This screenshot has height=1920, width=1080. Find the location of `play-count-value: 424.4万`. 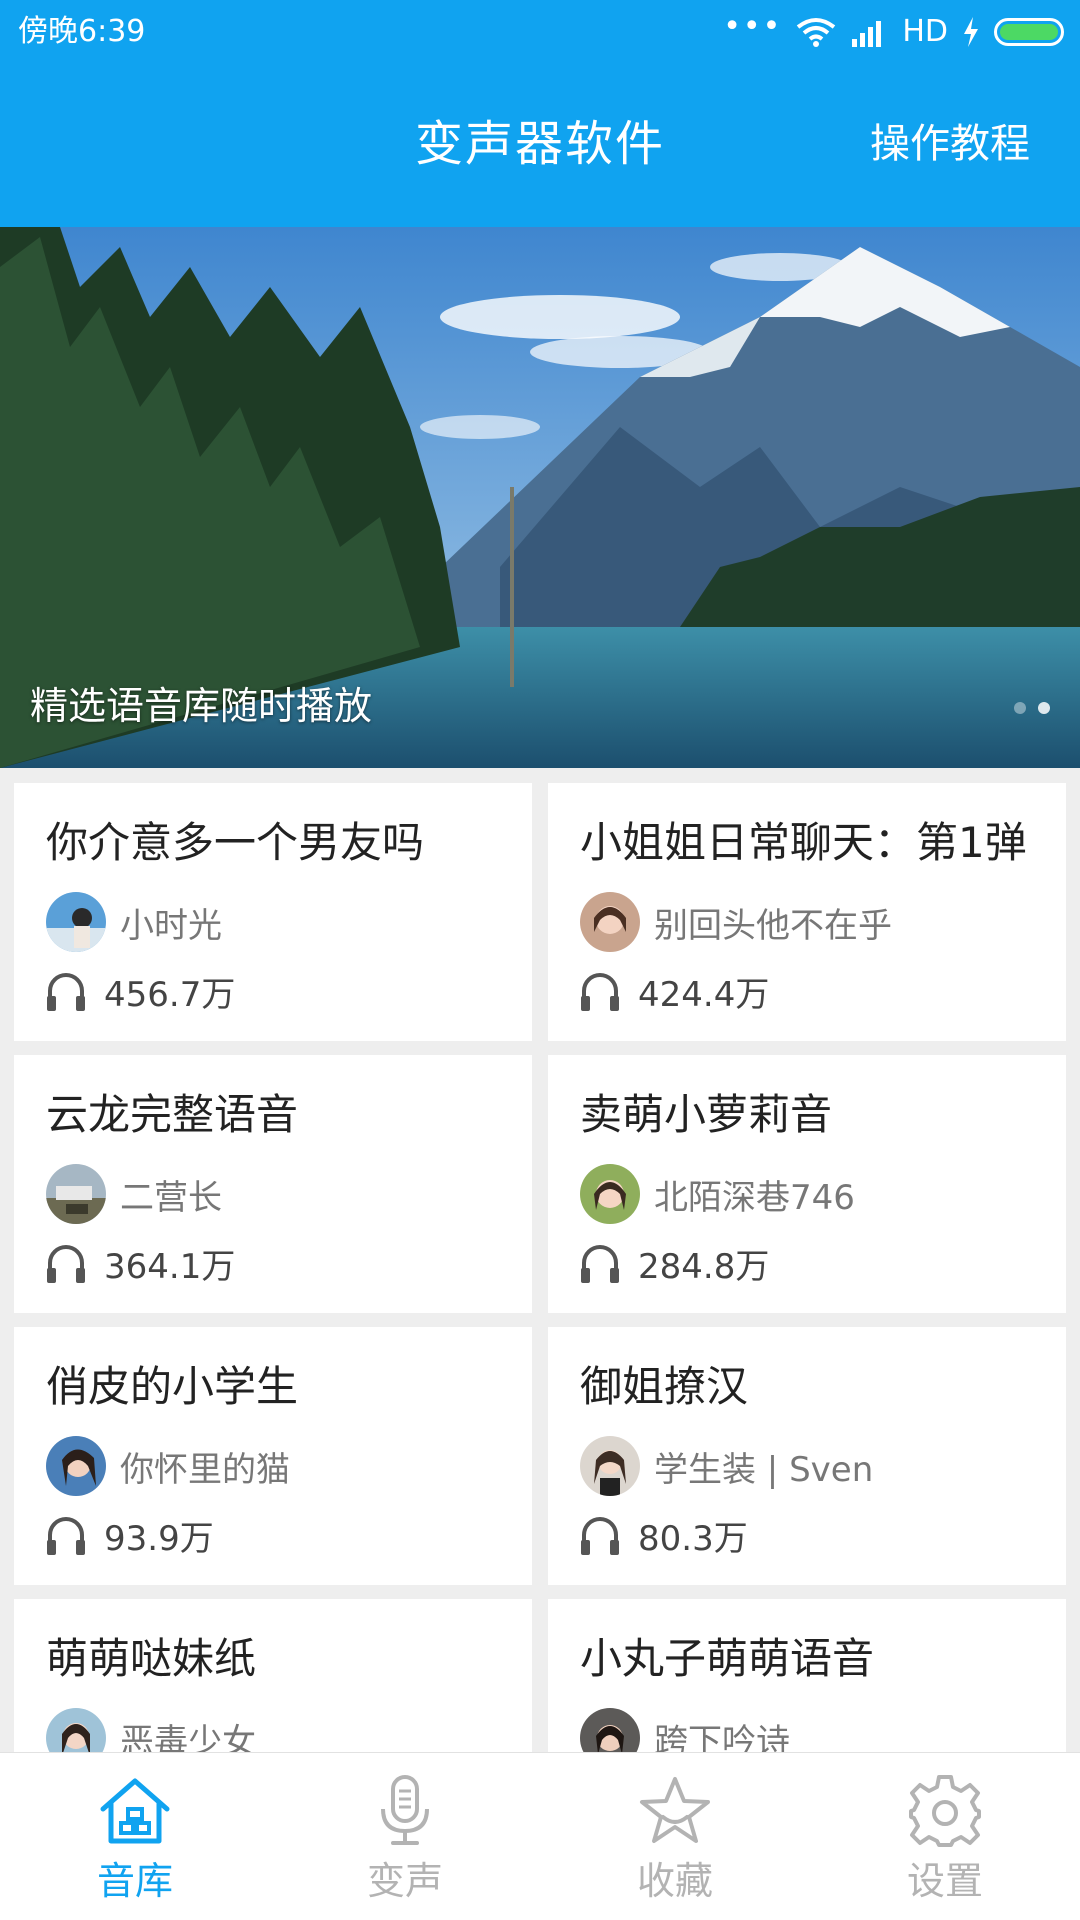

play-count-value: 424.4万 is located at coordinates (704, 994).